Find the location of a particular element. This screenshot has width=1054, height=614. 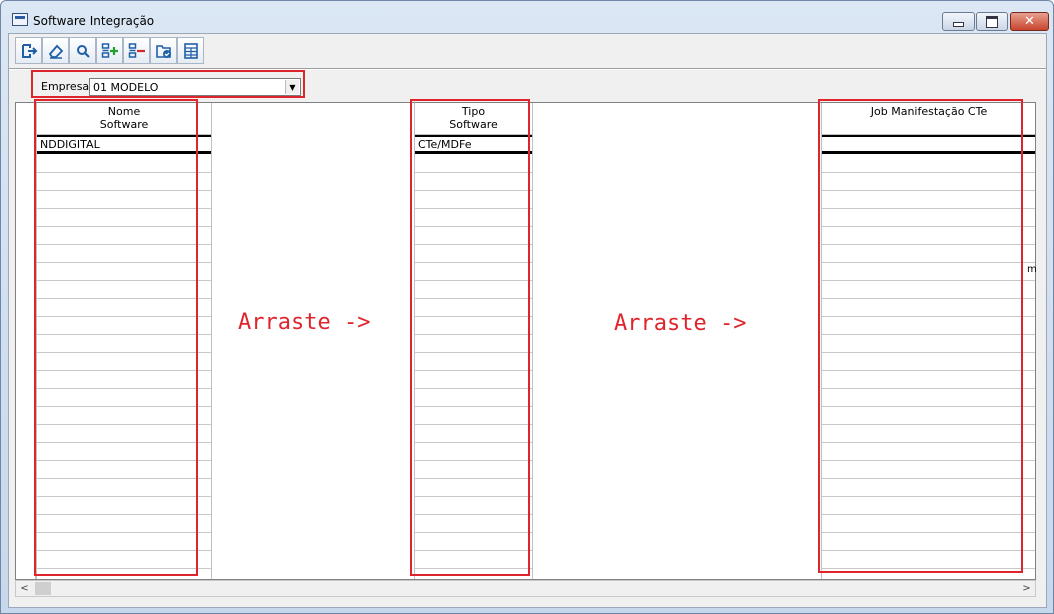

toolbar is located at coordinates (109, 51).